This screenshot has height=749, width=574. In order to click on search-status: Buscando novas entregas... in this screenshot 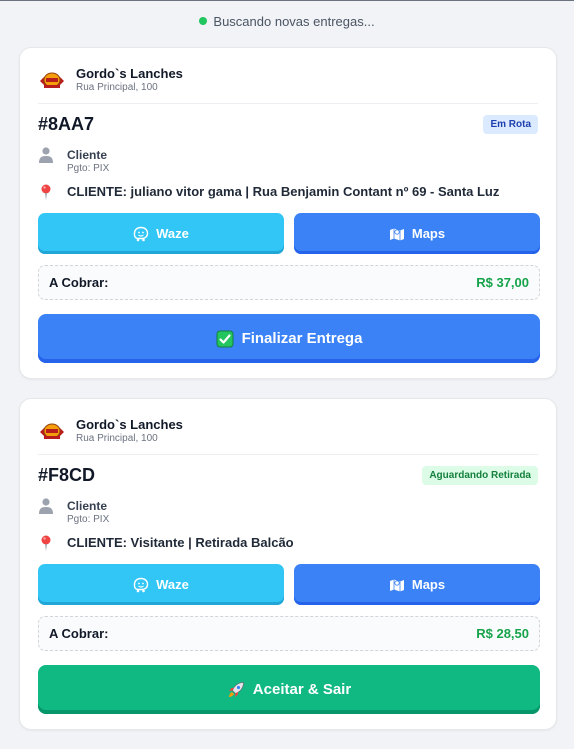, I will do `click(287, 21)`.